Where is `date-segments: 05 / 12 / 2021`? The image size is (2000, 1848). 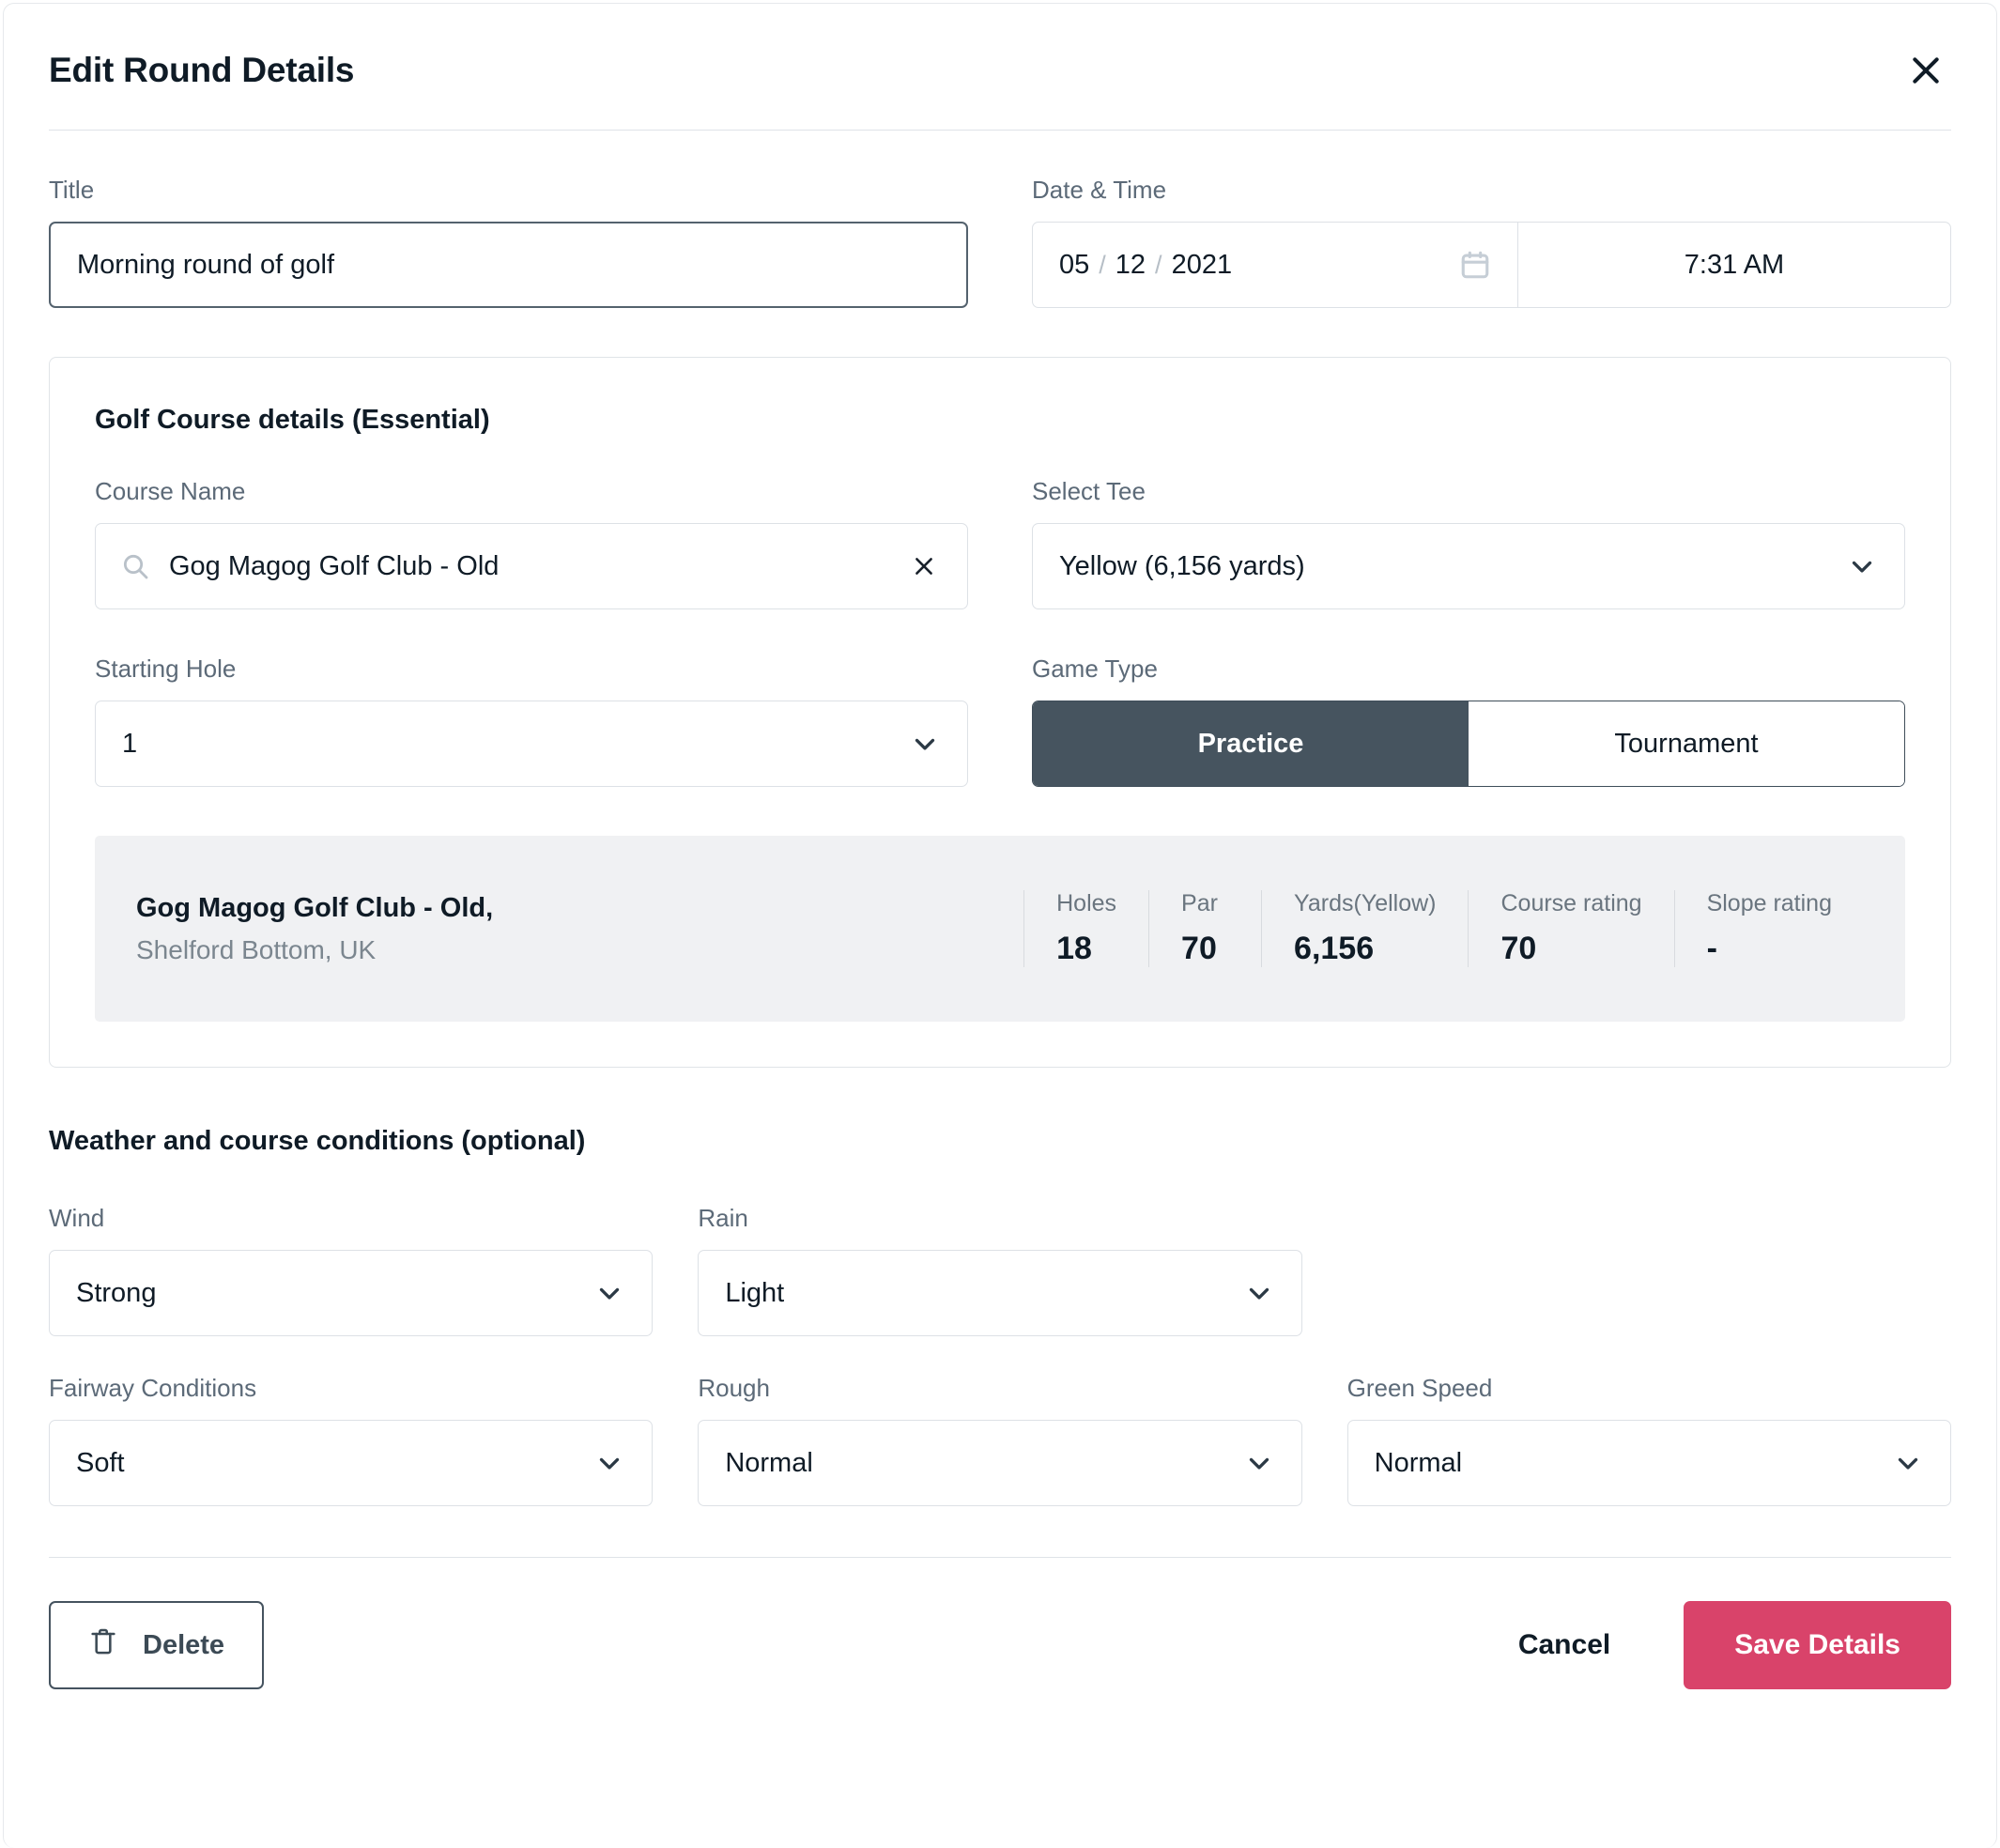 date-segments: 05 / 12 / 2021 is located at coordinates (1145, 265).